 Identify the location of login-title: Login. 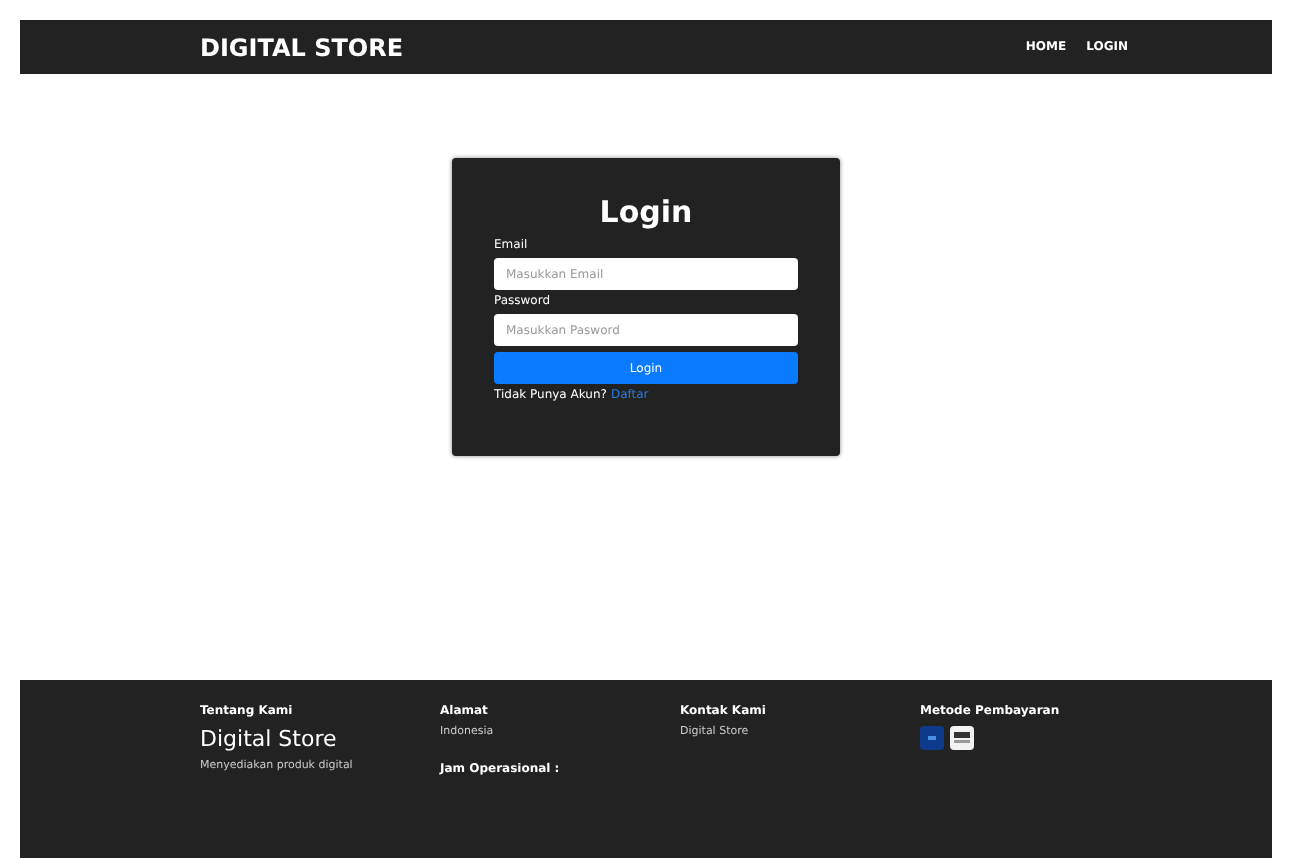
(646, 212).